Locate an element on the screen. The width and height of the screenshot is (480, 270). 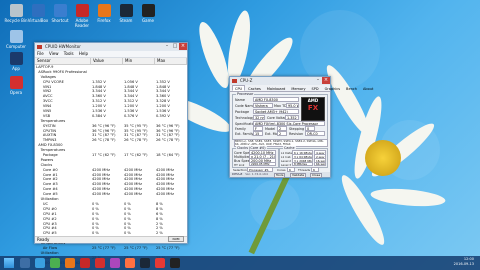
desktop-icon-label: App is located at coordinates (16, 68).